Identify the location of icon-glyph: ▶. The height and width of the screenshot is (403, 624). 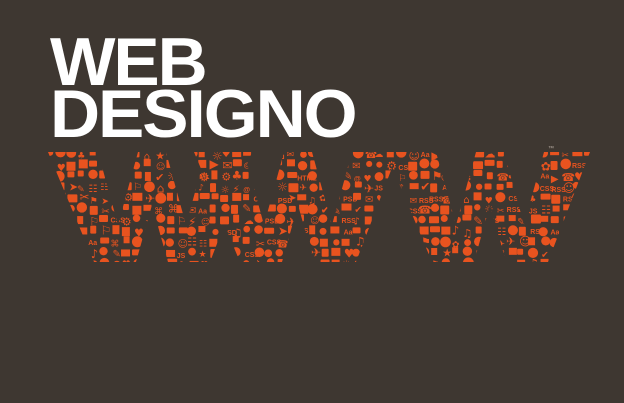
(215, 164).